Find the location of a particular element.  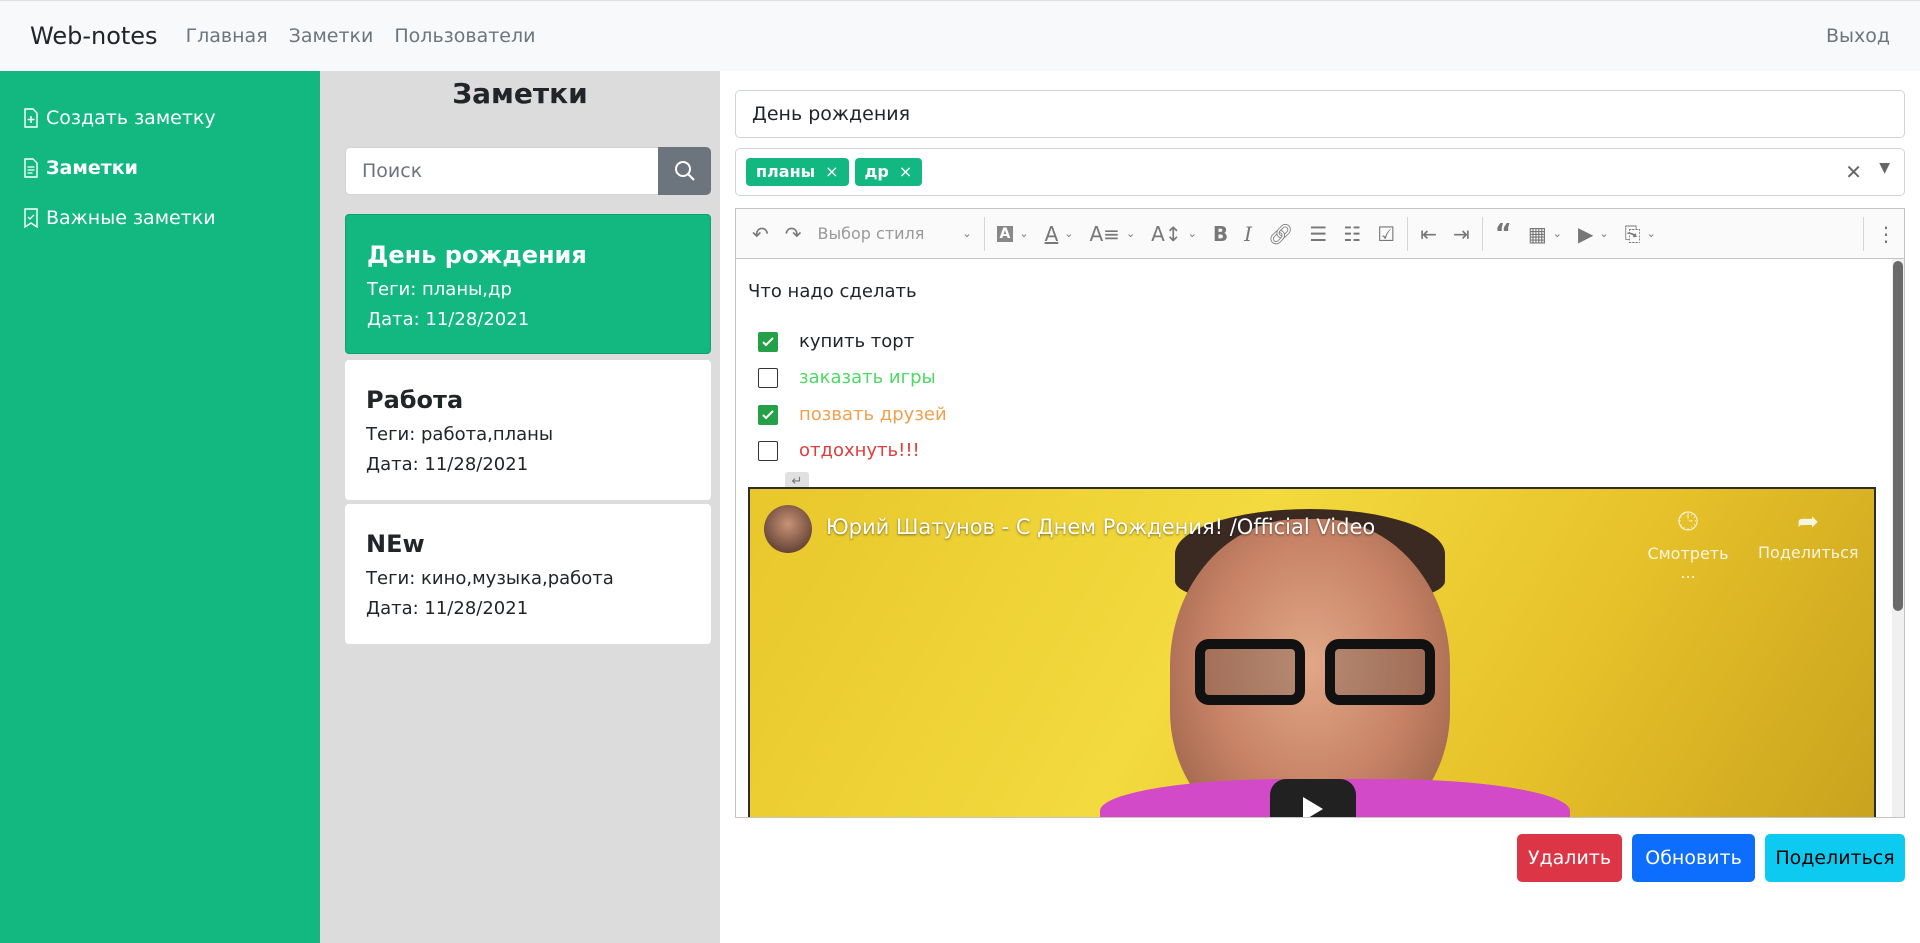

scrollbar-thumb is located at coordinates (1898, 436).